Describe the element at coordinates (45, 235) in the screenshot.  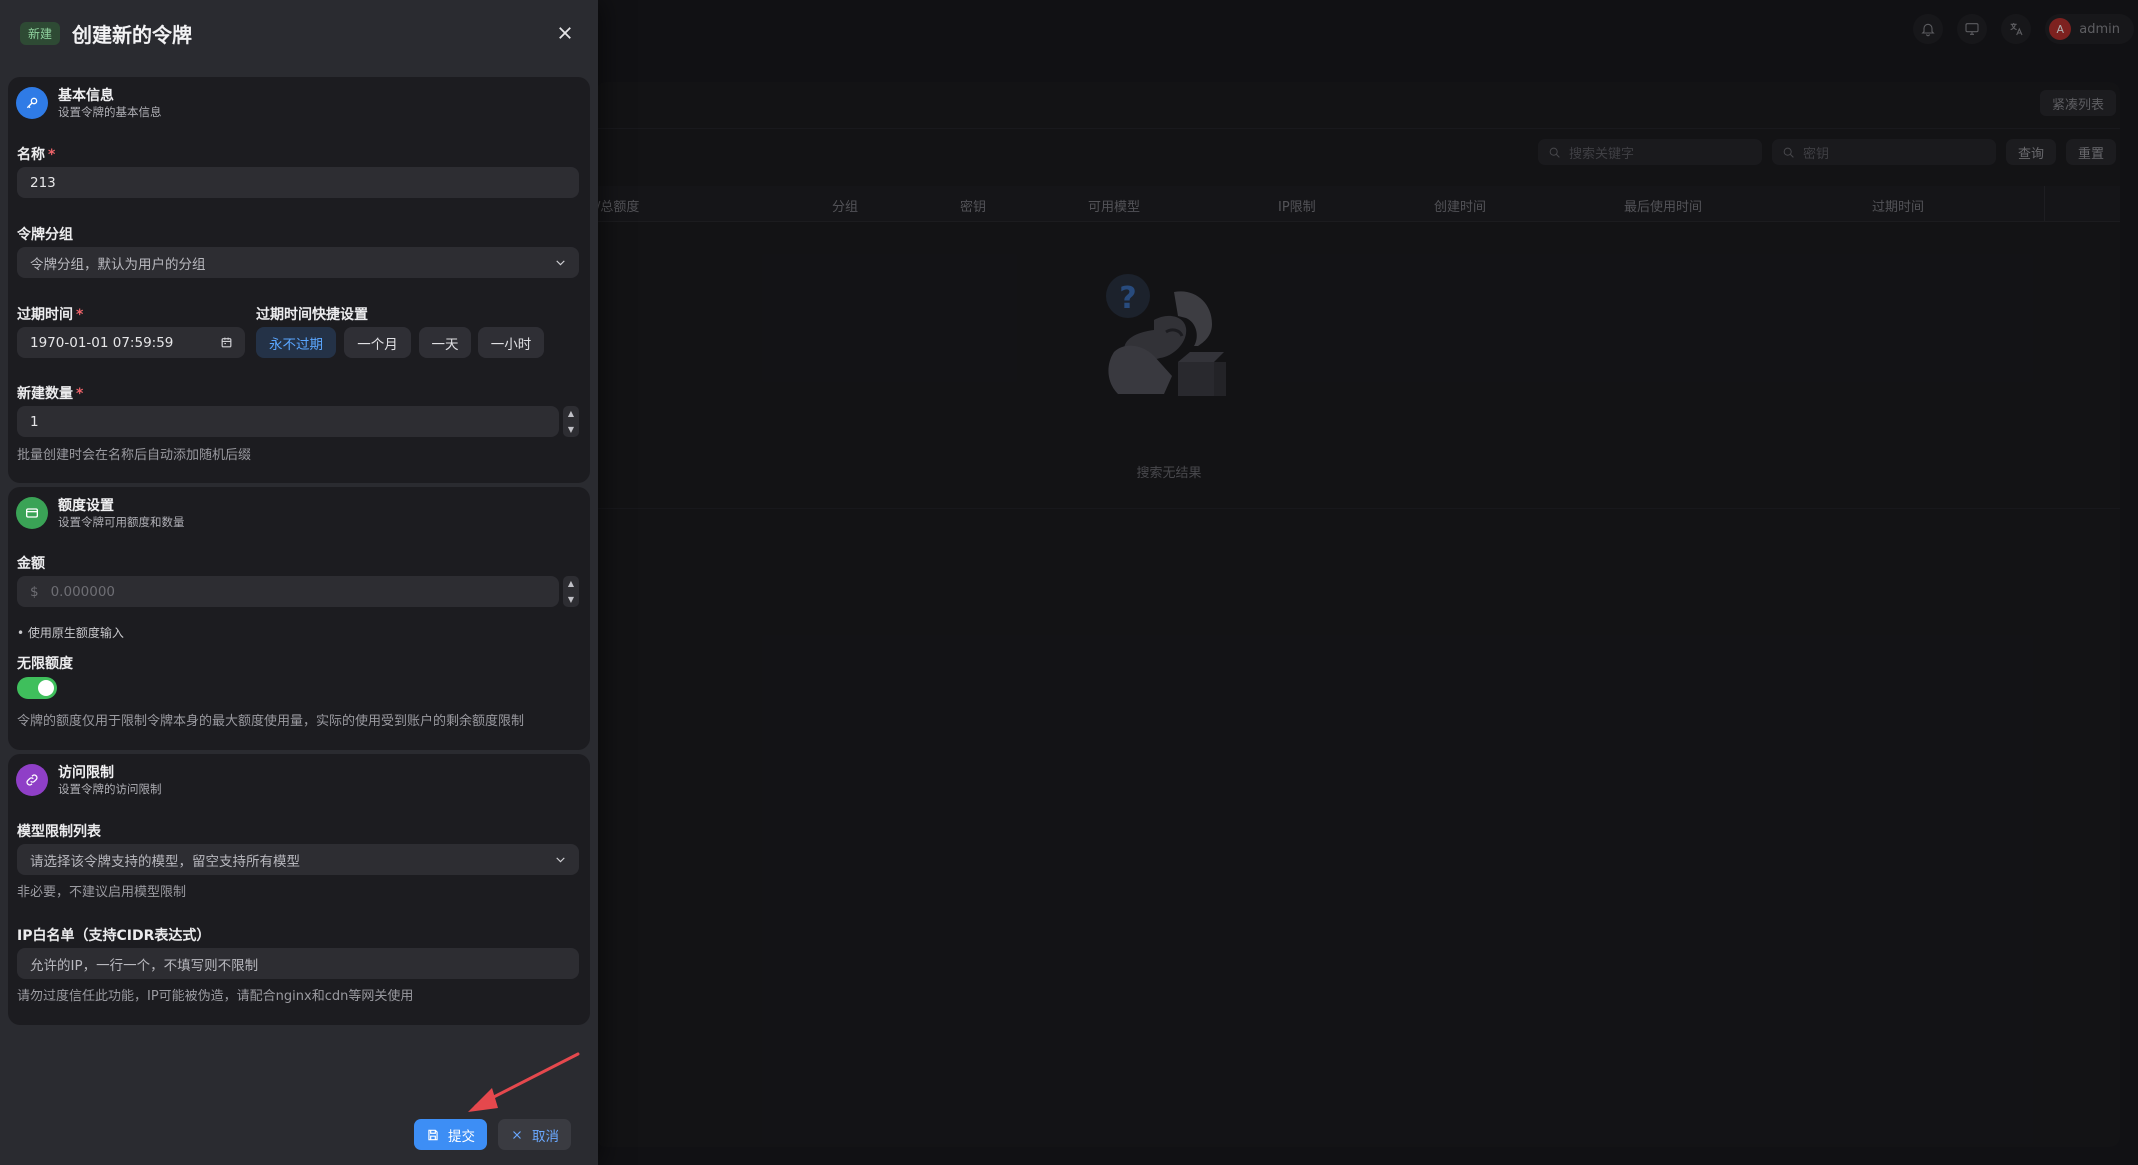
I see `group-label: 令牌分组` at that location.